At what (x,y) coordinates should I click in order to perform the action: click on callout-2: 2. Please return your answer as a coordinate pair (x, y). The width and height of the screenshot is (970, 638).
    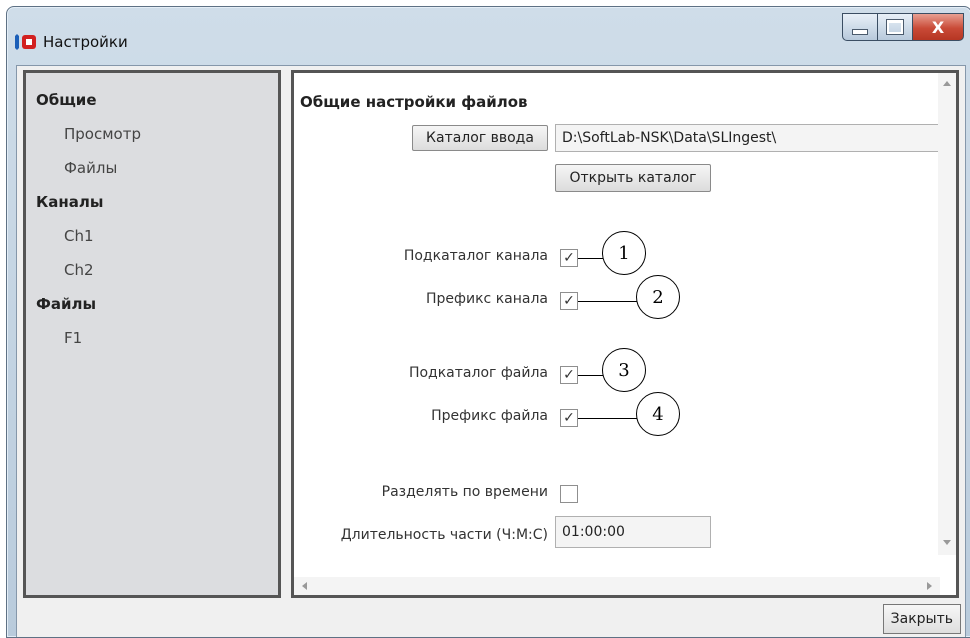
    Looking at the image, I should click on (658, 297).